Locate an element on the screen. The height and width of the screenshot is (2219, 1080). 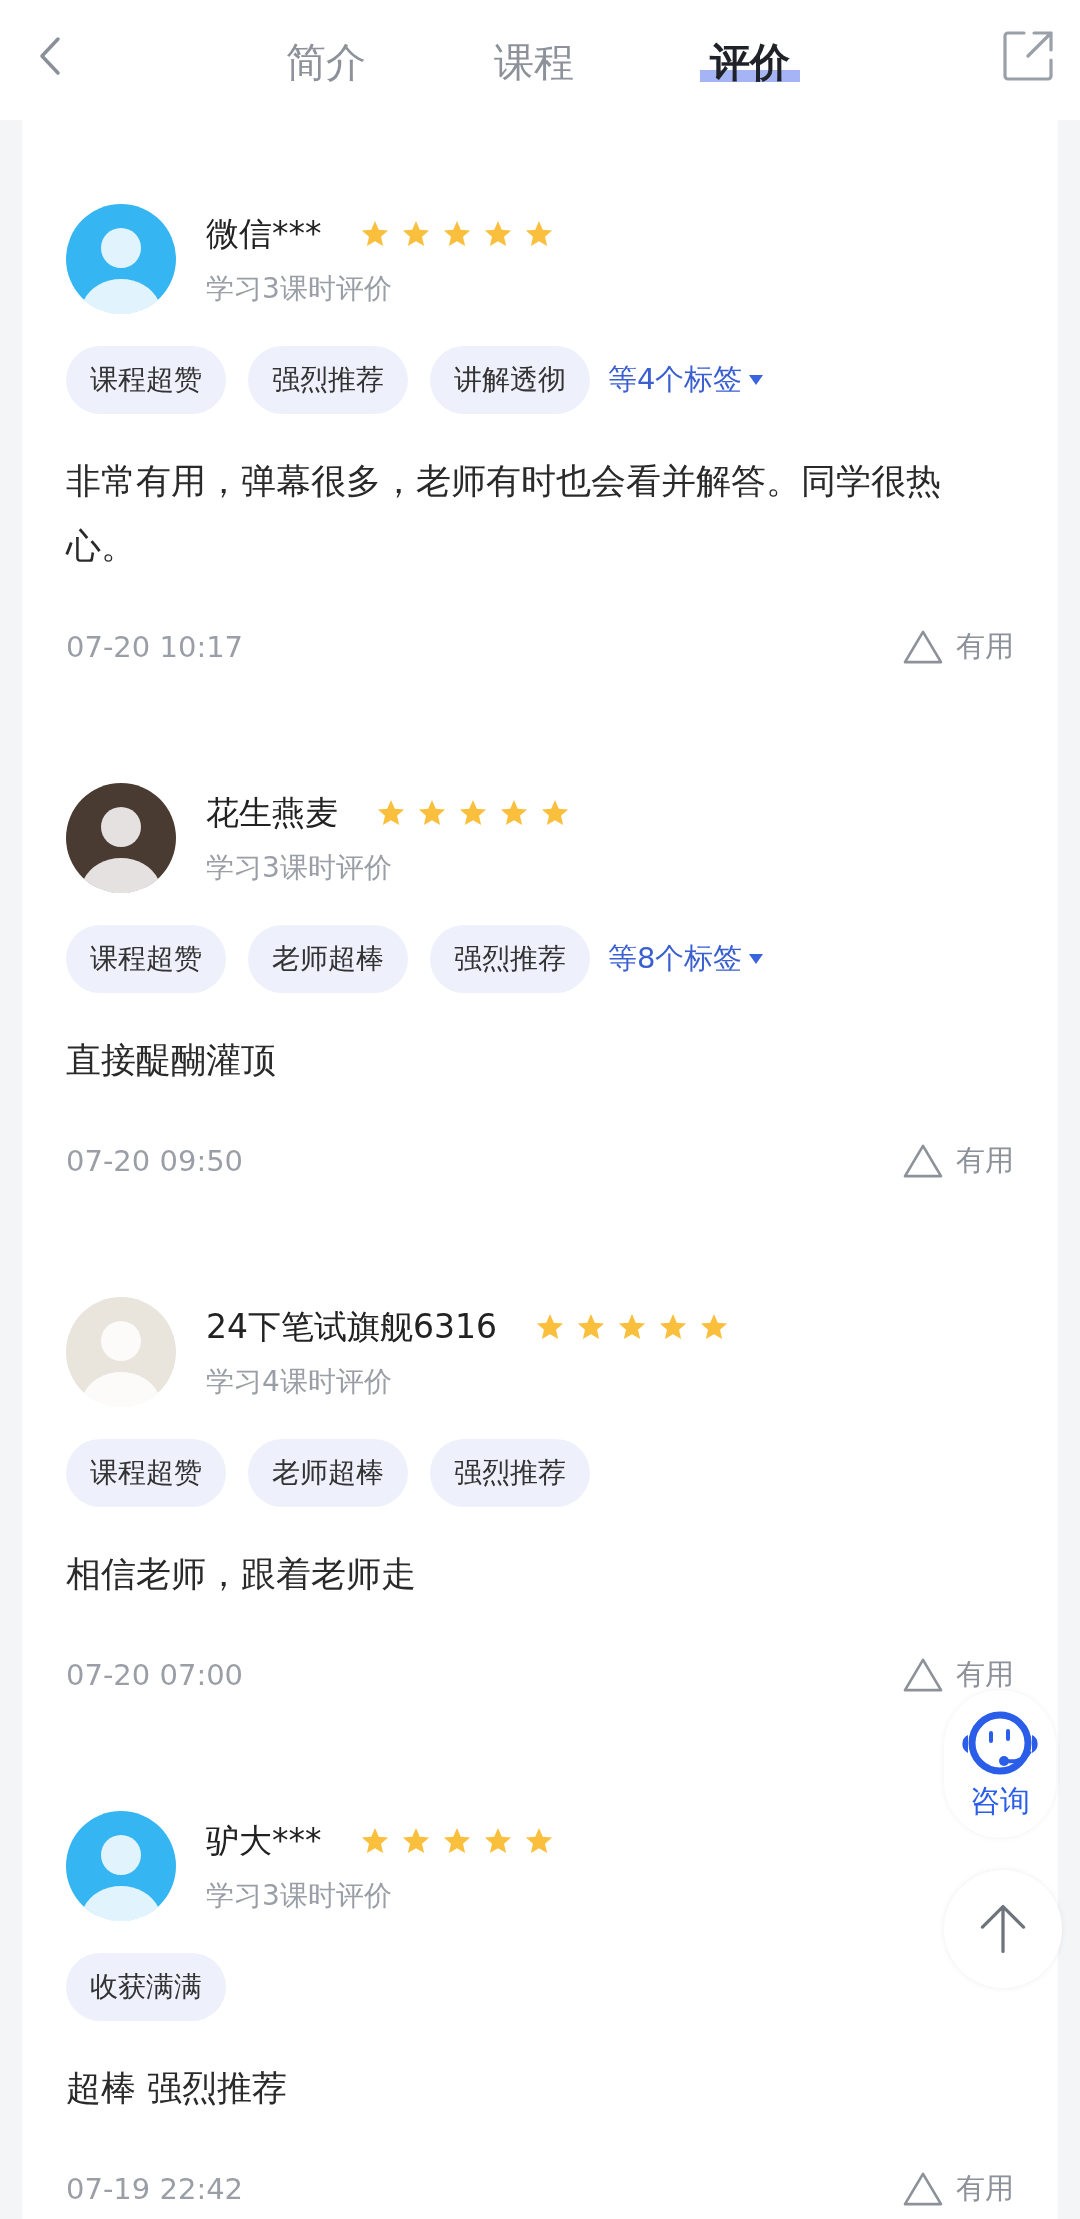
tab: 简介 is located at coordinates (356, 60).